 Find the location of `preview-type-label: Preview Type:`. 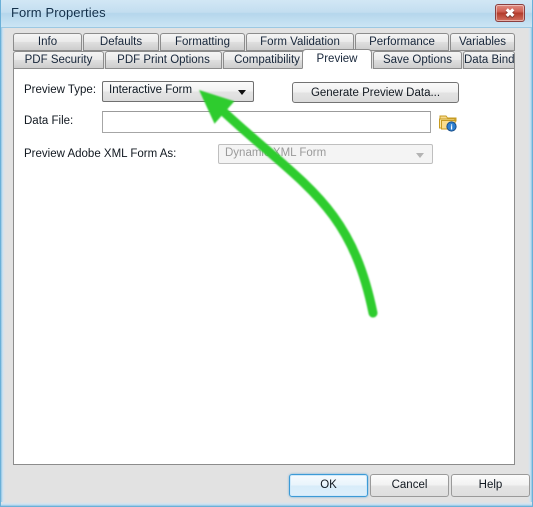

preview-type-label: Preview Type: is located at coordinates (60, 90).